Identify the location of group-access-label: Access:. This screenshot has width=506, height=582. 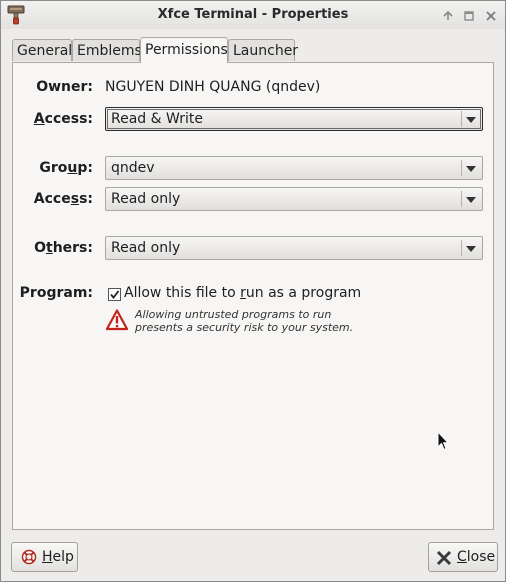
(63, 199).